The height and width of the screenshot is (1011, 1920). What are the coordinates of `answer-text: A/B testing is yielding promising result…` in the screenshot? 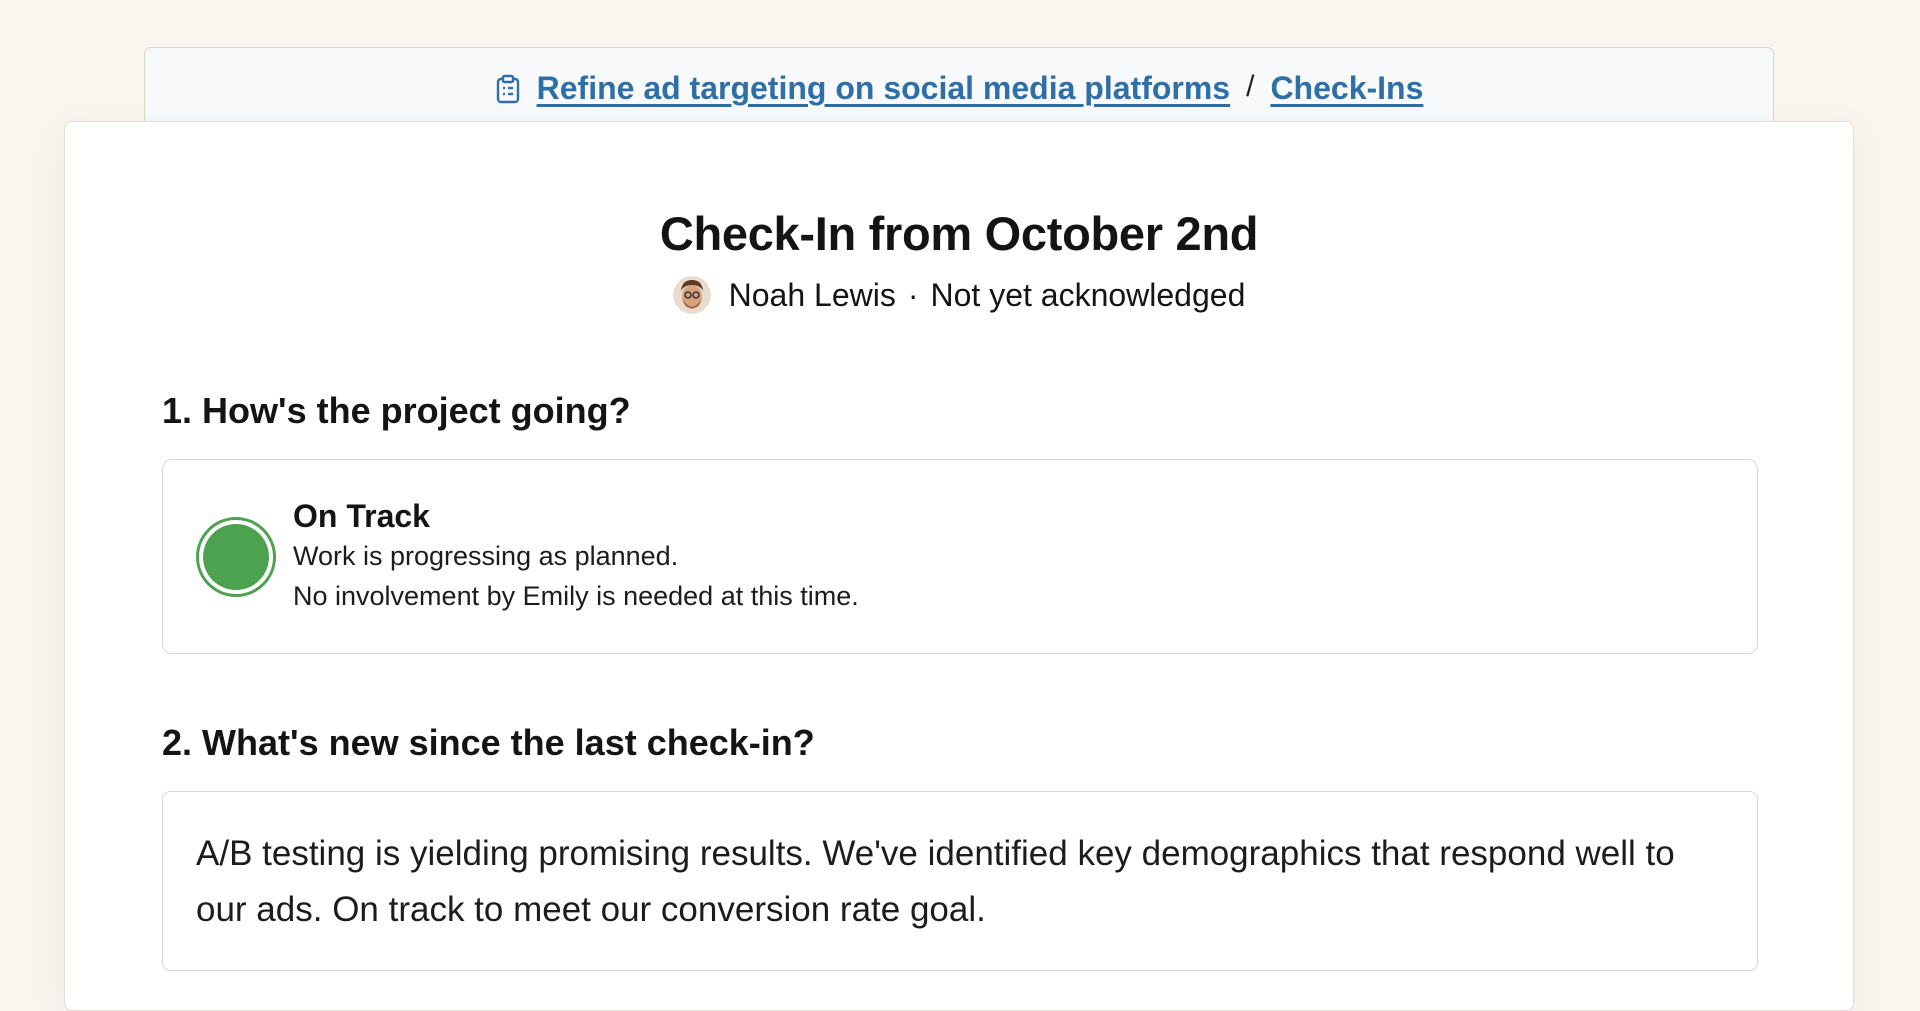 It's located at (935, 881).